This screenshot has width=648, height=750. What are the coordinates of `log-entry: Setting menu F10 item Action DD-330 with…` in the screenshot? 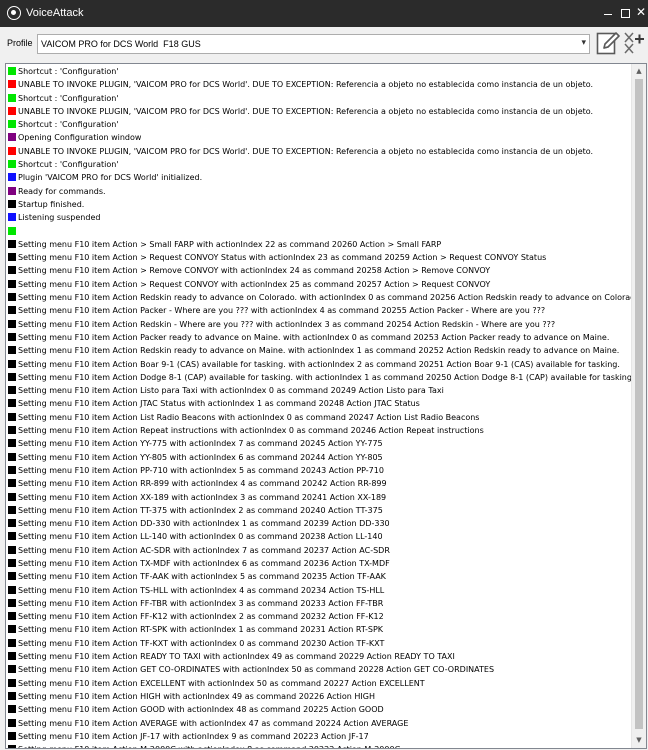 It's located at (319, 523).